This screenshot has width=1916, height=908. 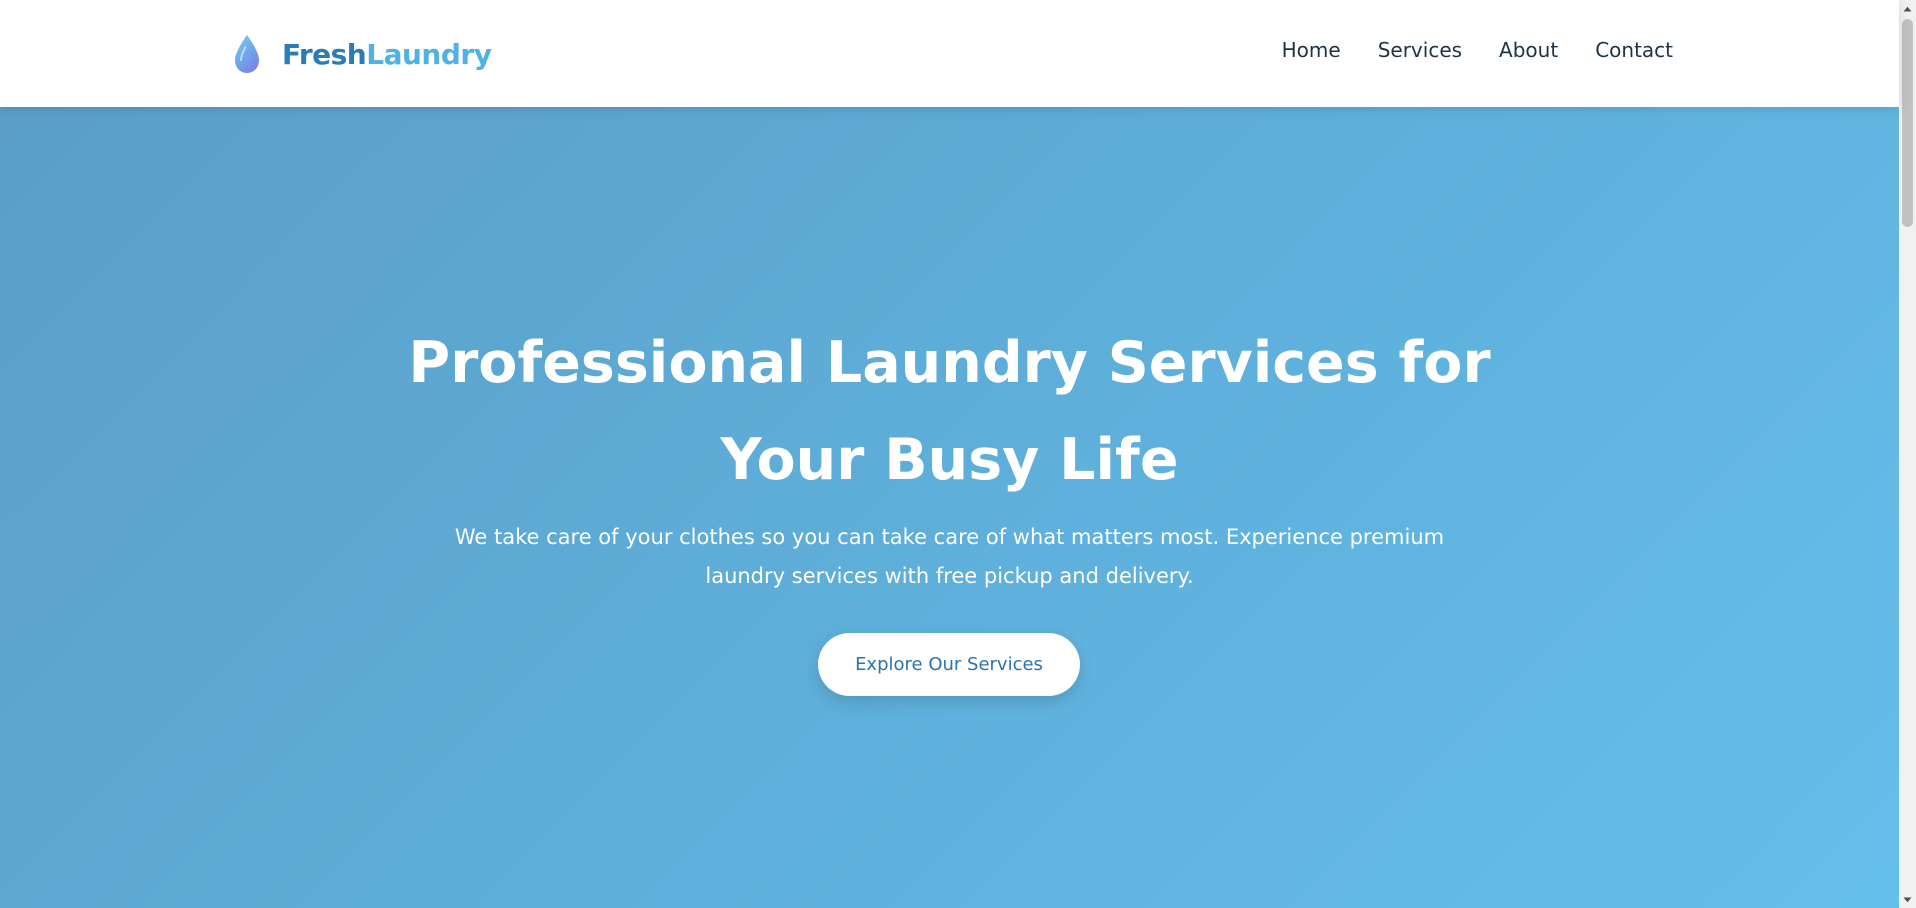 I want to click on scrollbar-thumb, so click(x=1907, y=123).